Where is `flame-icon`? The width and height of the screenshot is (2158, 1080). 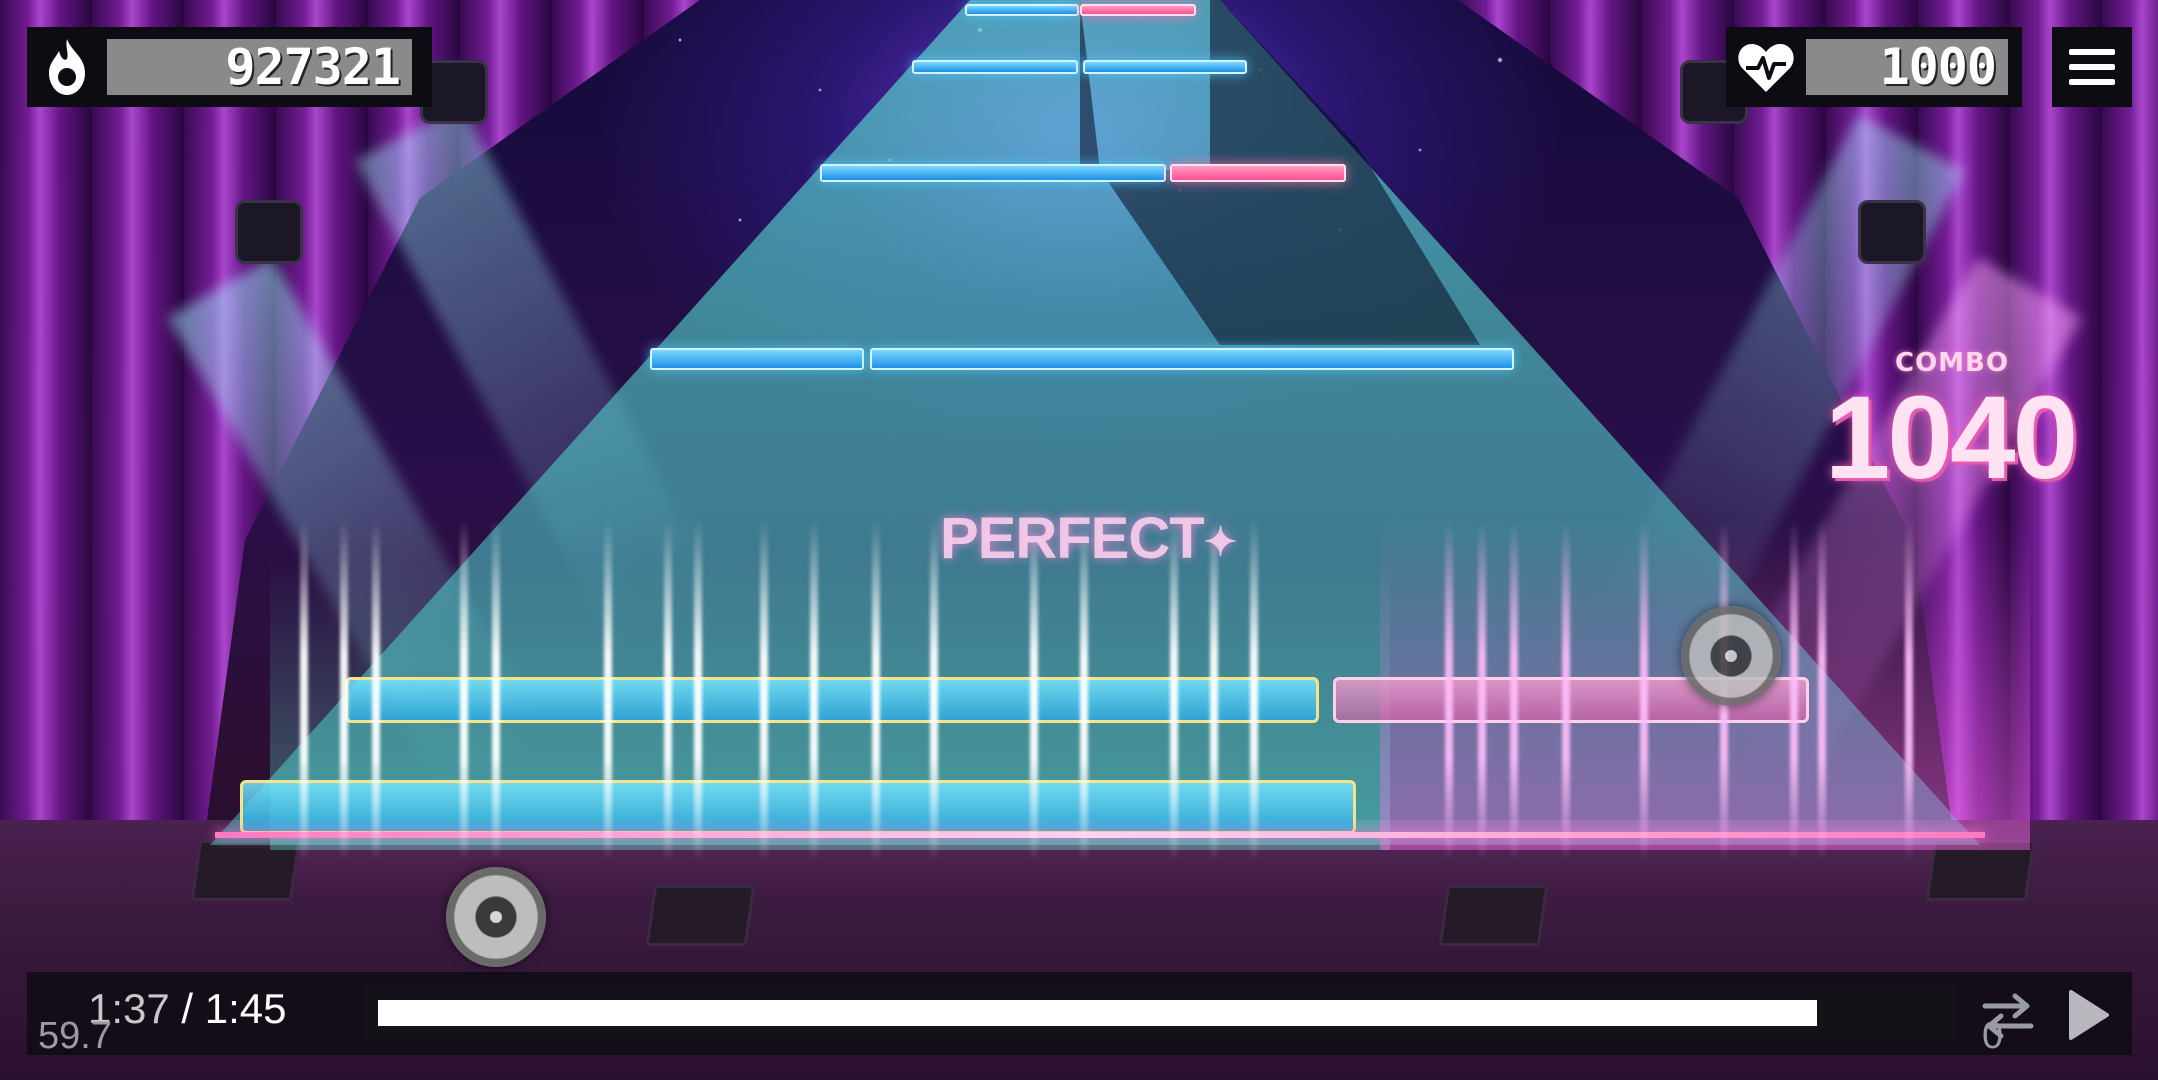
flame-icon is located at coordinates (67, 67).